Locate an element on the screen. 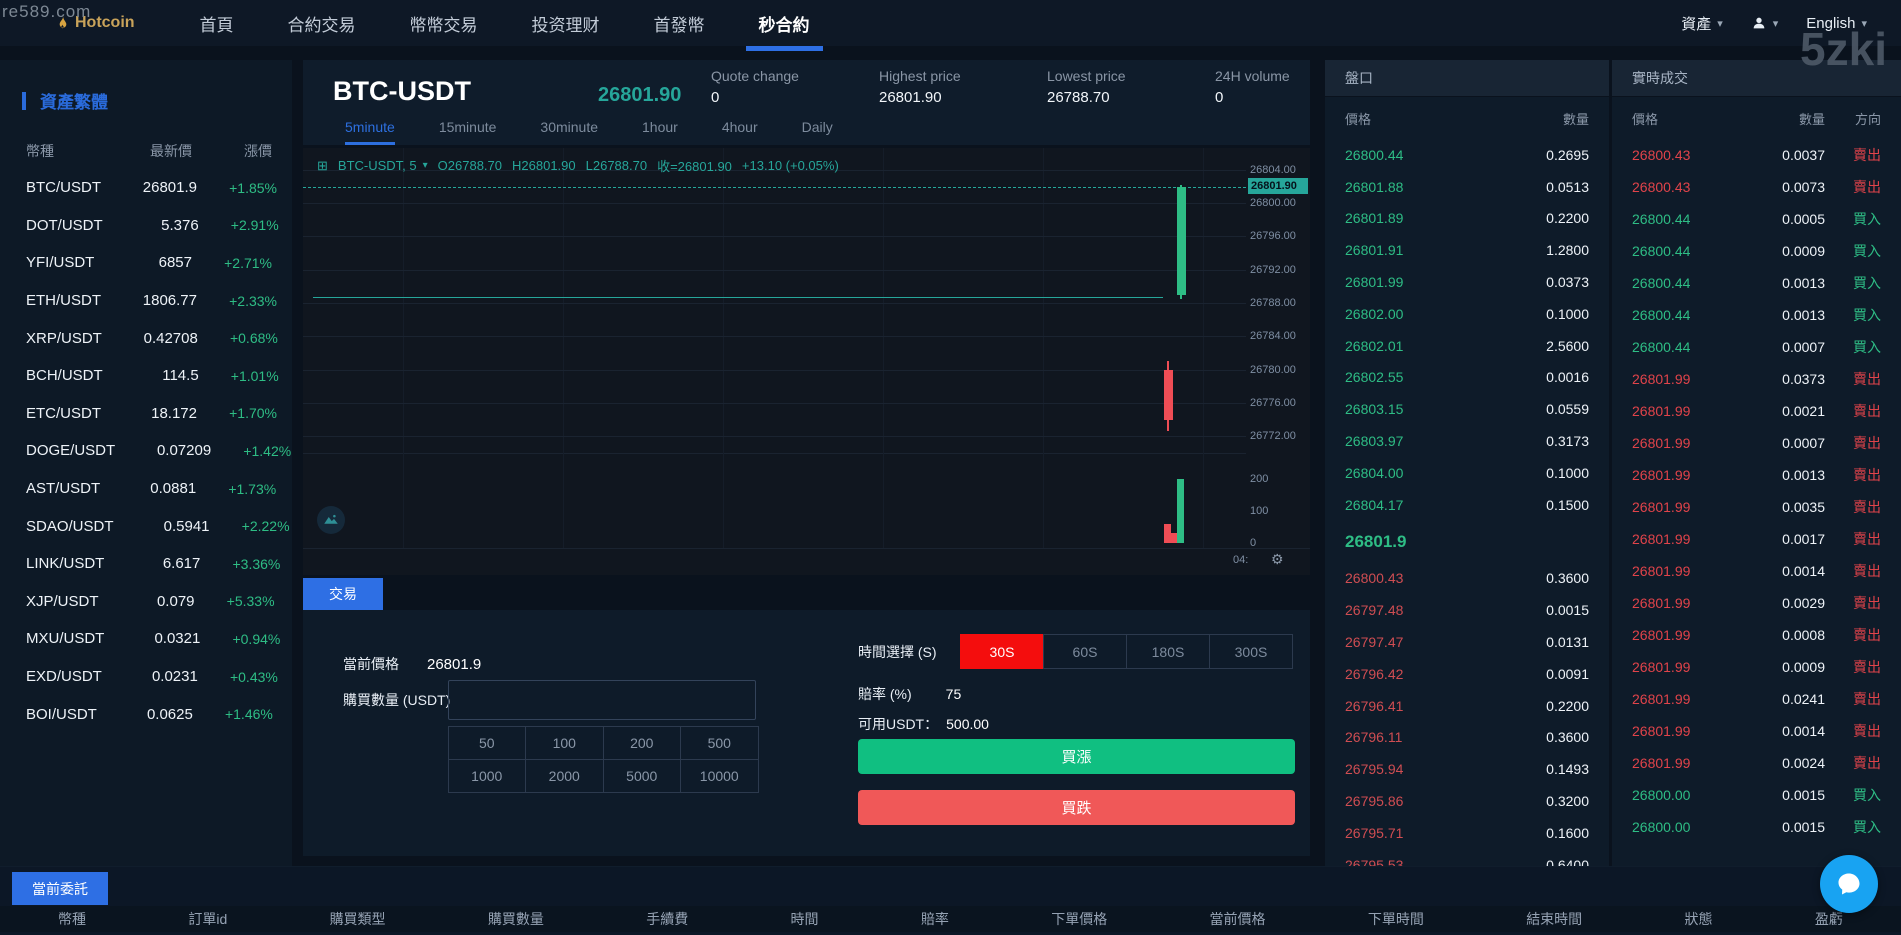 The width and height of the screenshot is (1901, 935). price-axis-label: 26772.00 is located at coordinates (1273, 436).